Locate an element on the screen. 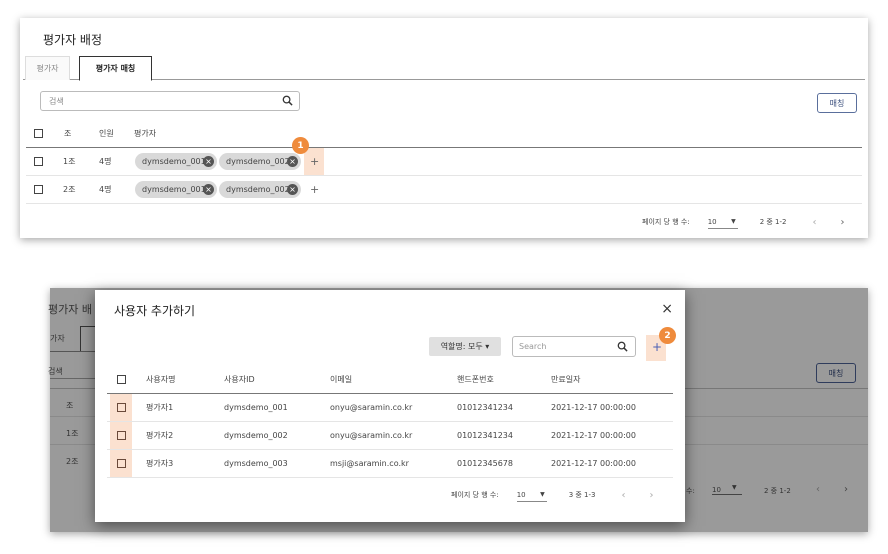 The height and width of the screenshot is (554, 888). modal-search-input: Search is located at coordinates (574, 346).